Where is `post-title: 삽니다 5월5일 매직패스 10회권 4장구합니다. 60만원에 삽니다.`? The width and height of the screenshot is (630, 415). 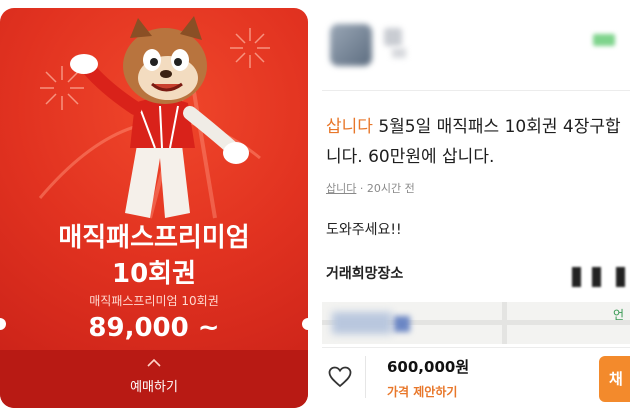
post-title: 삽니다 5월5일 매직패스 10회권 4장구합니다. 60만원에 삽니다. is located at coordinates (476, 142).